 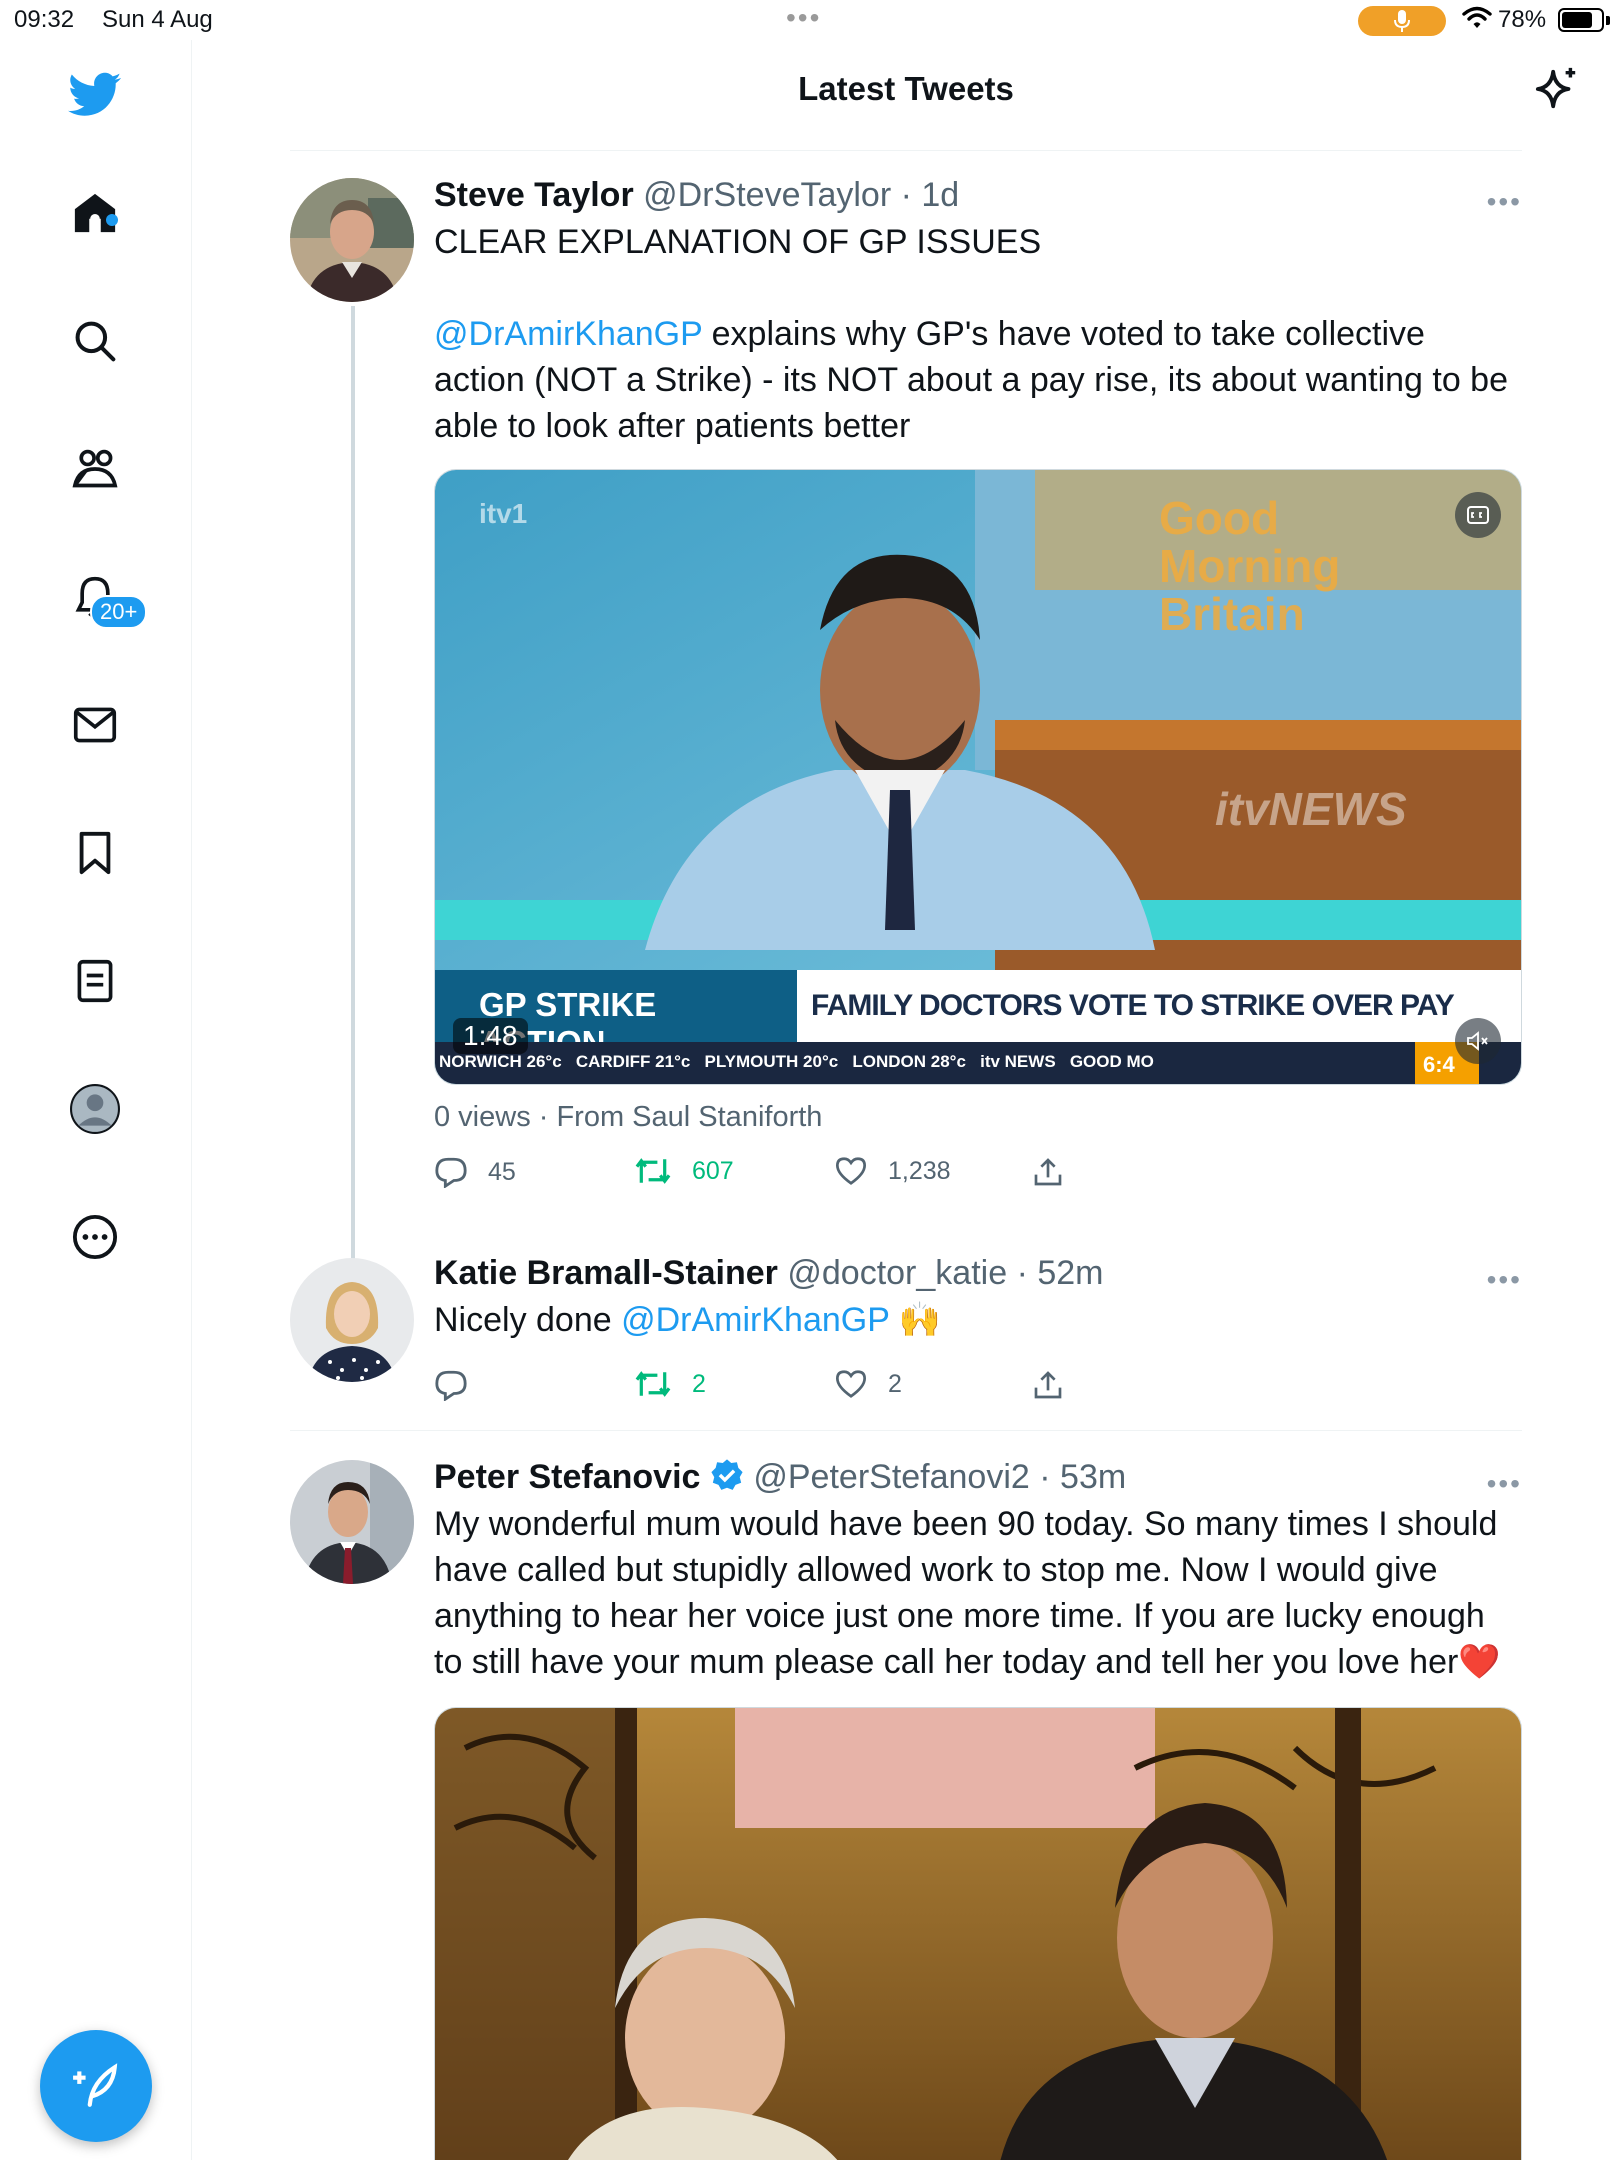 I want to click on battery-icon, so click(x=1581, y=20).